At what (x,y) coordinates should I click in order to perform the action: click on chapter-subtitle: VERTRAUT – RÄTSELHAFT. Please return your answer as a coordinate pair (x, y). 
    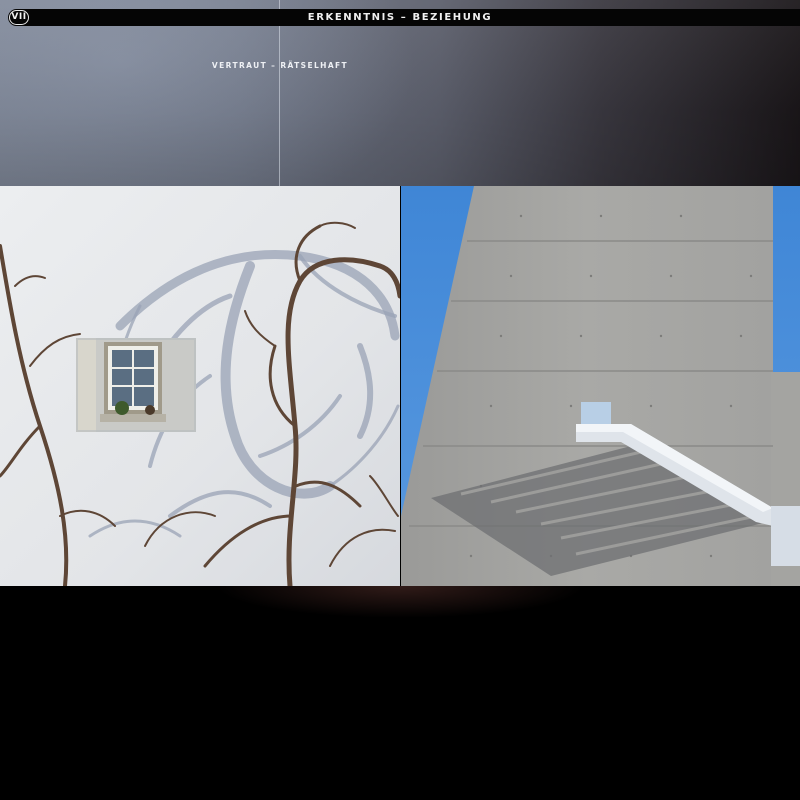
    Looking at the image, I should click on (280, 65).